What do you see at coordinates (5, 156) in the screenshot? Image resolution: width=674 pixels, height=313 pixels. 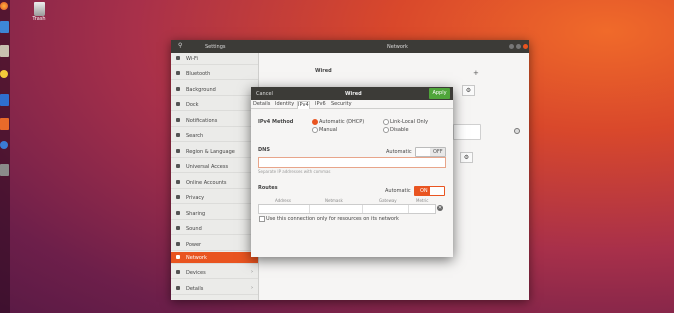 I see `dock` at bounding box center [5, 156].